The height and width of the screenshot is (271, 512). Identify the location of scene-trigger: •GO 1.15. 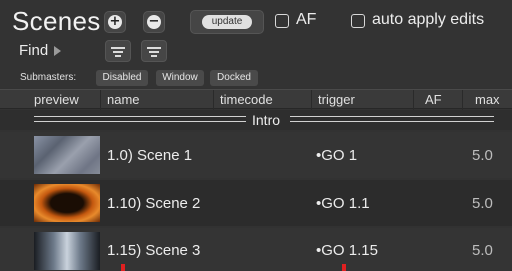
(347, 250).